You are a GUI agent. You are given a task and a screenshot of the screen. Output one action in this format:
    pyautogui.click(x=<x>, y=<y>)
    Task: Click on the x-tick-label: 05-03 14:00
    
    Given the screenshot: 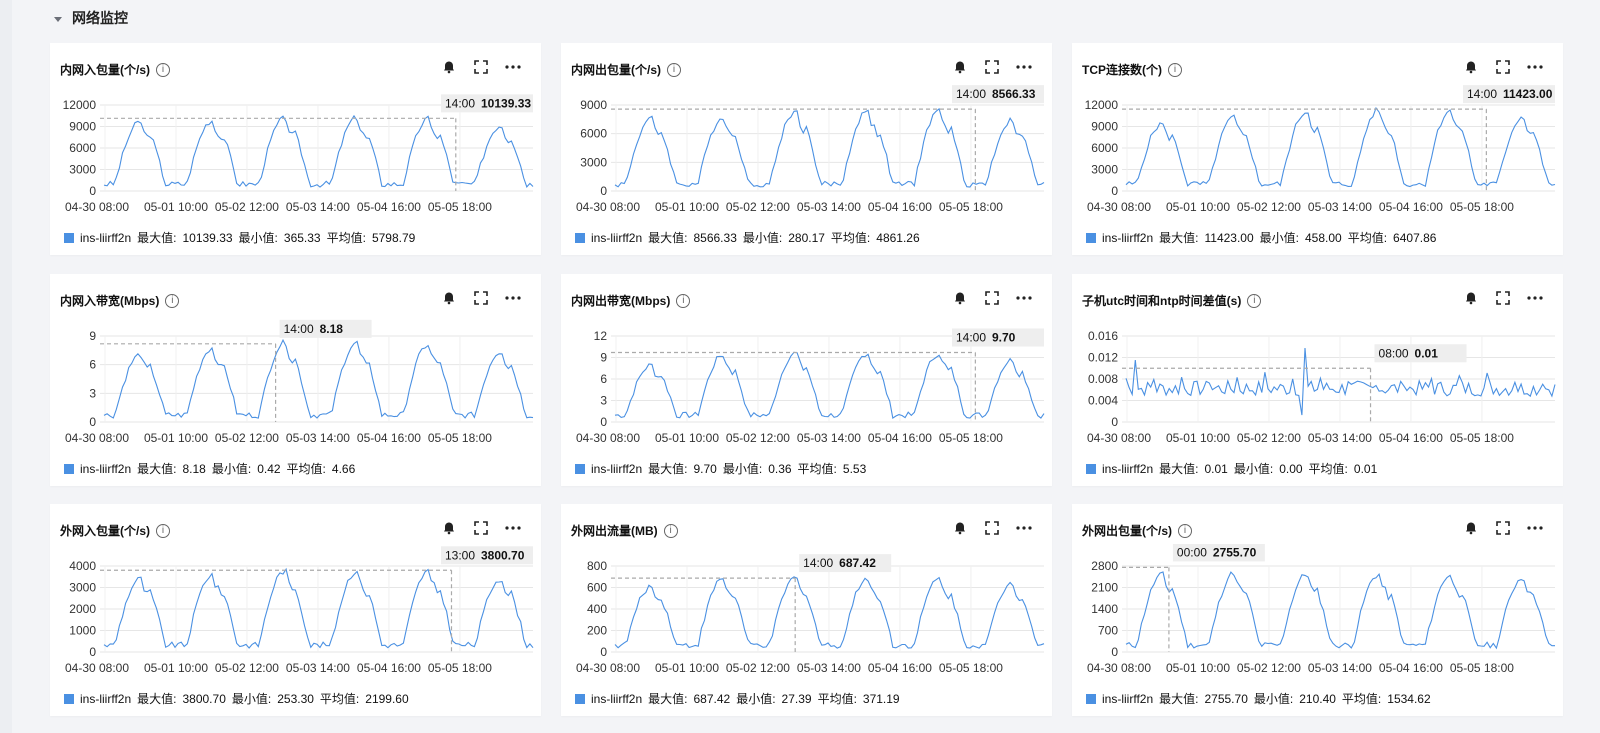 What is the action you would take?
    pyautogui.click(x=829, y=438)
    